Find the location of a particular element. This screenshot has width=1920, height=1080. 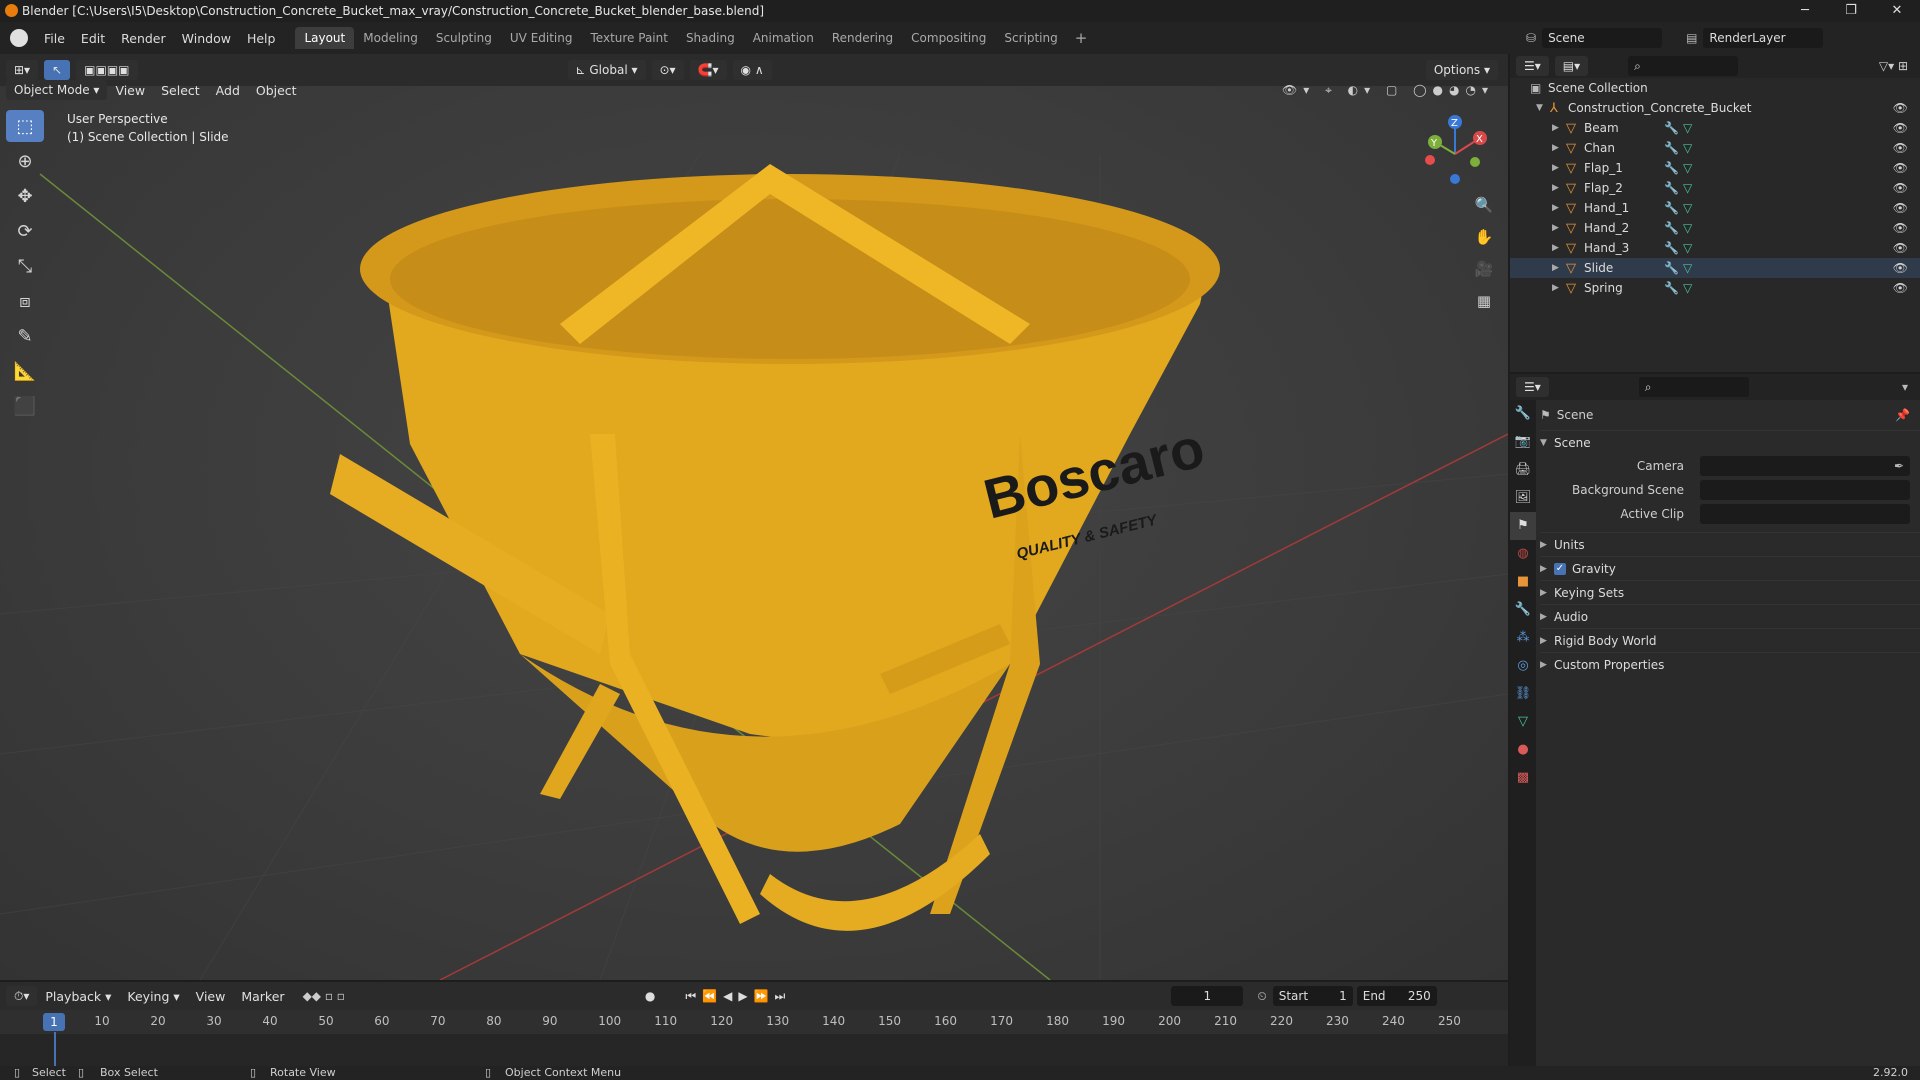

eyedropper-icon: ✒ is located at coordinates (1899, 466).